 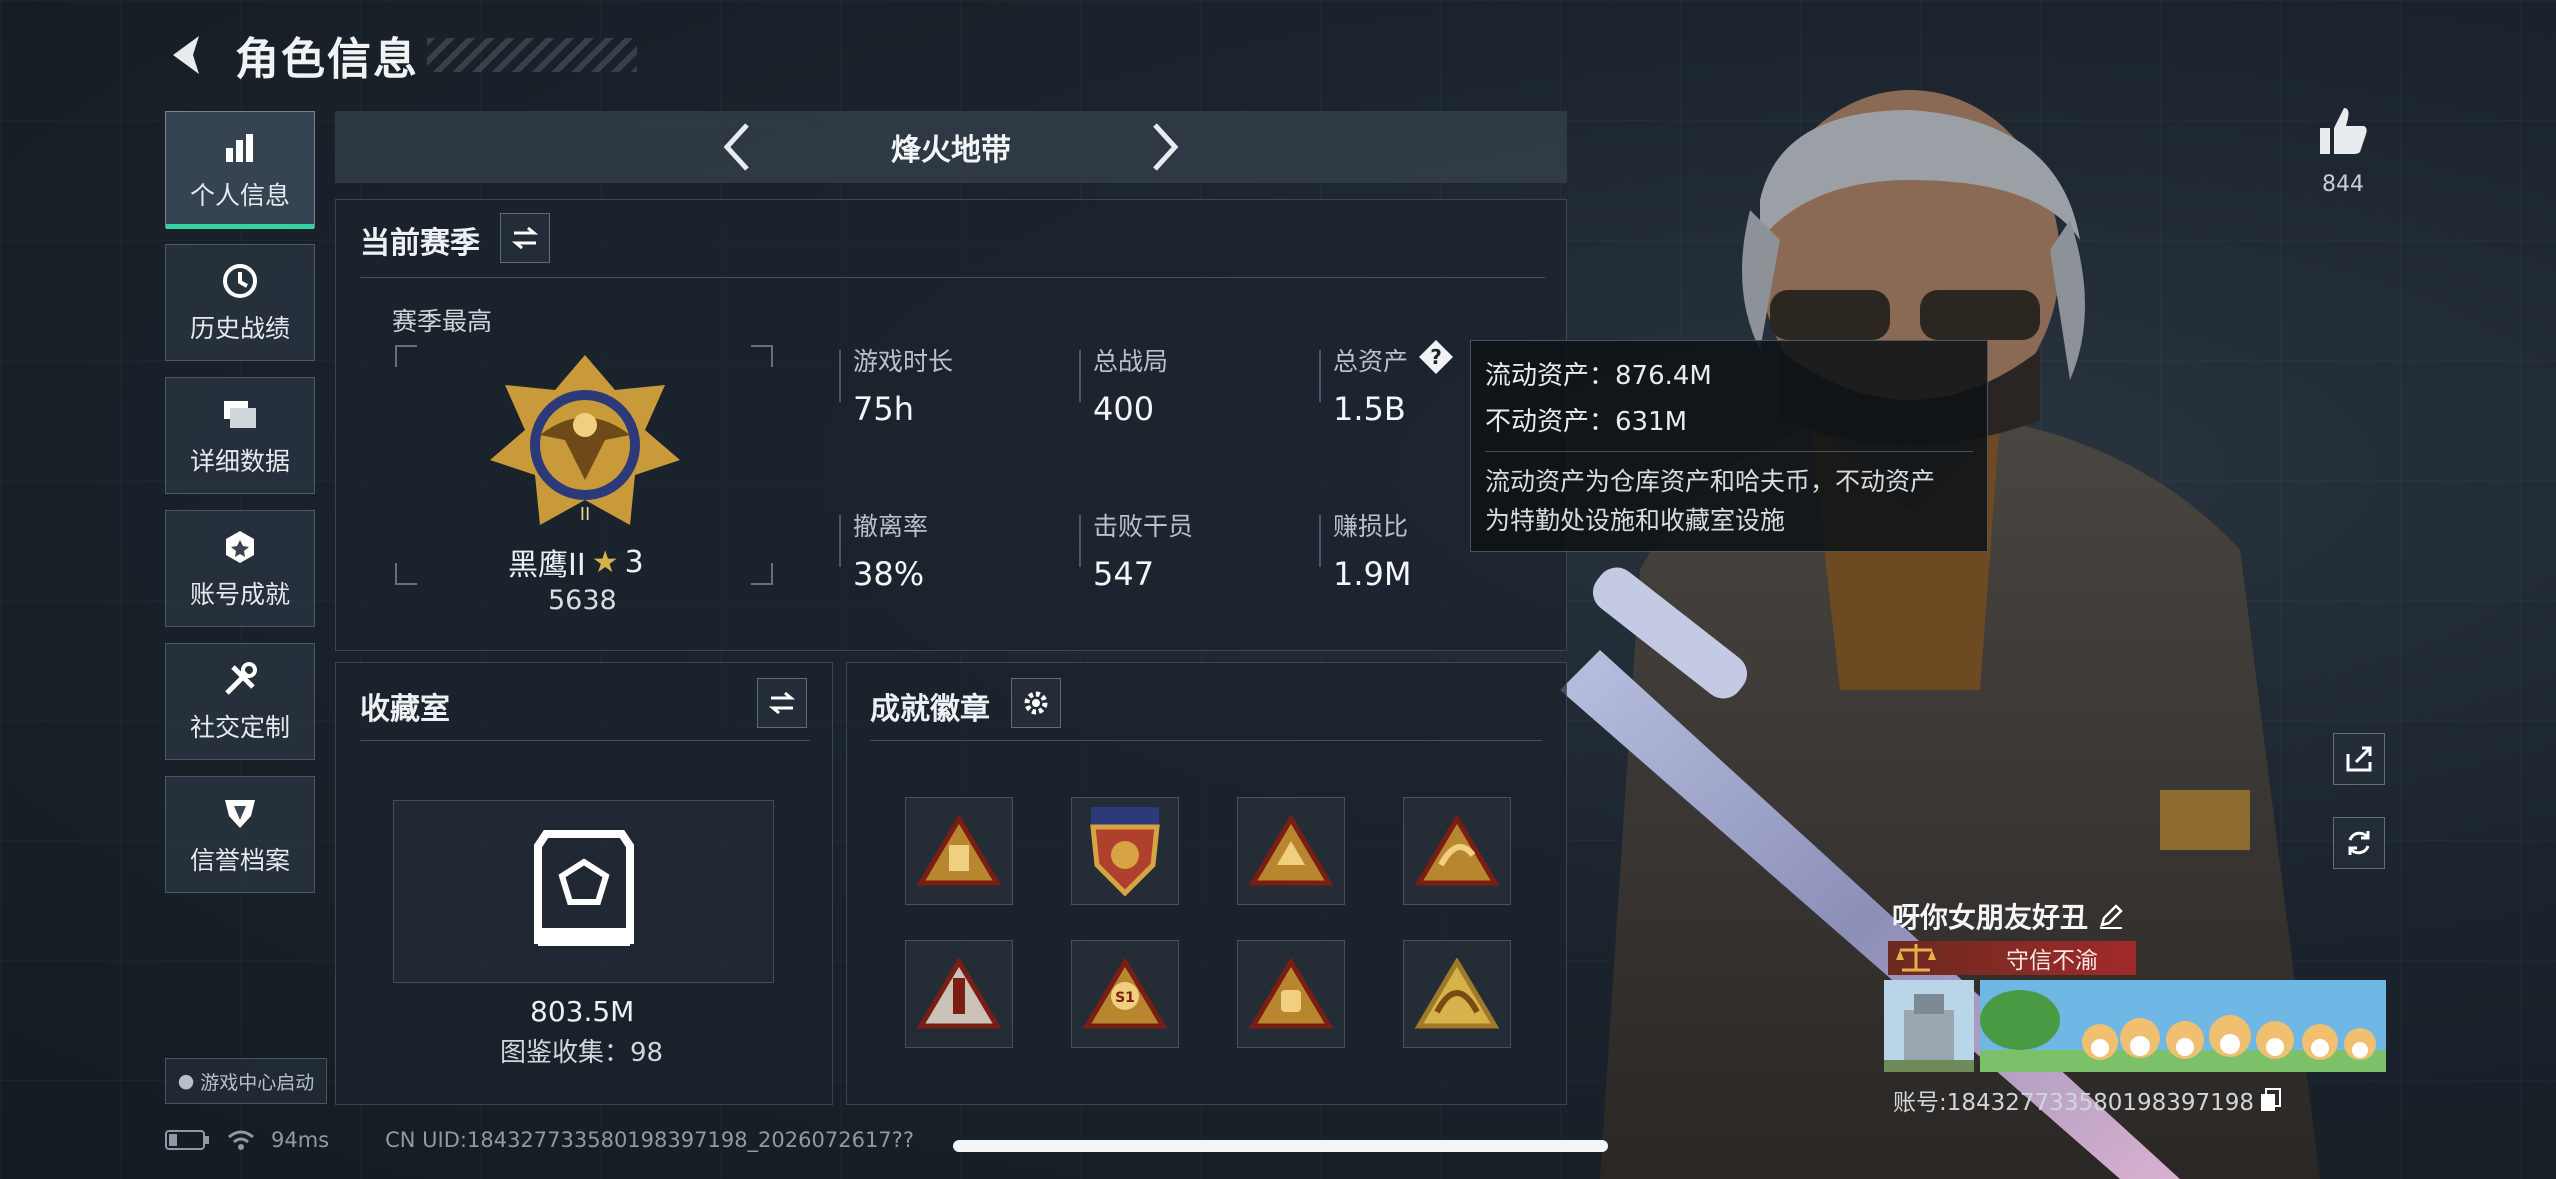 I want to click on mode-selector: 烽火地带, so click(x=951, y=147).